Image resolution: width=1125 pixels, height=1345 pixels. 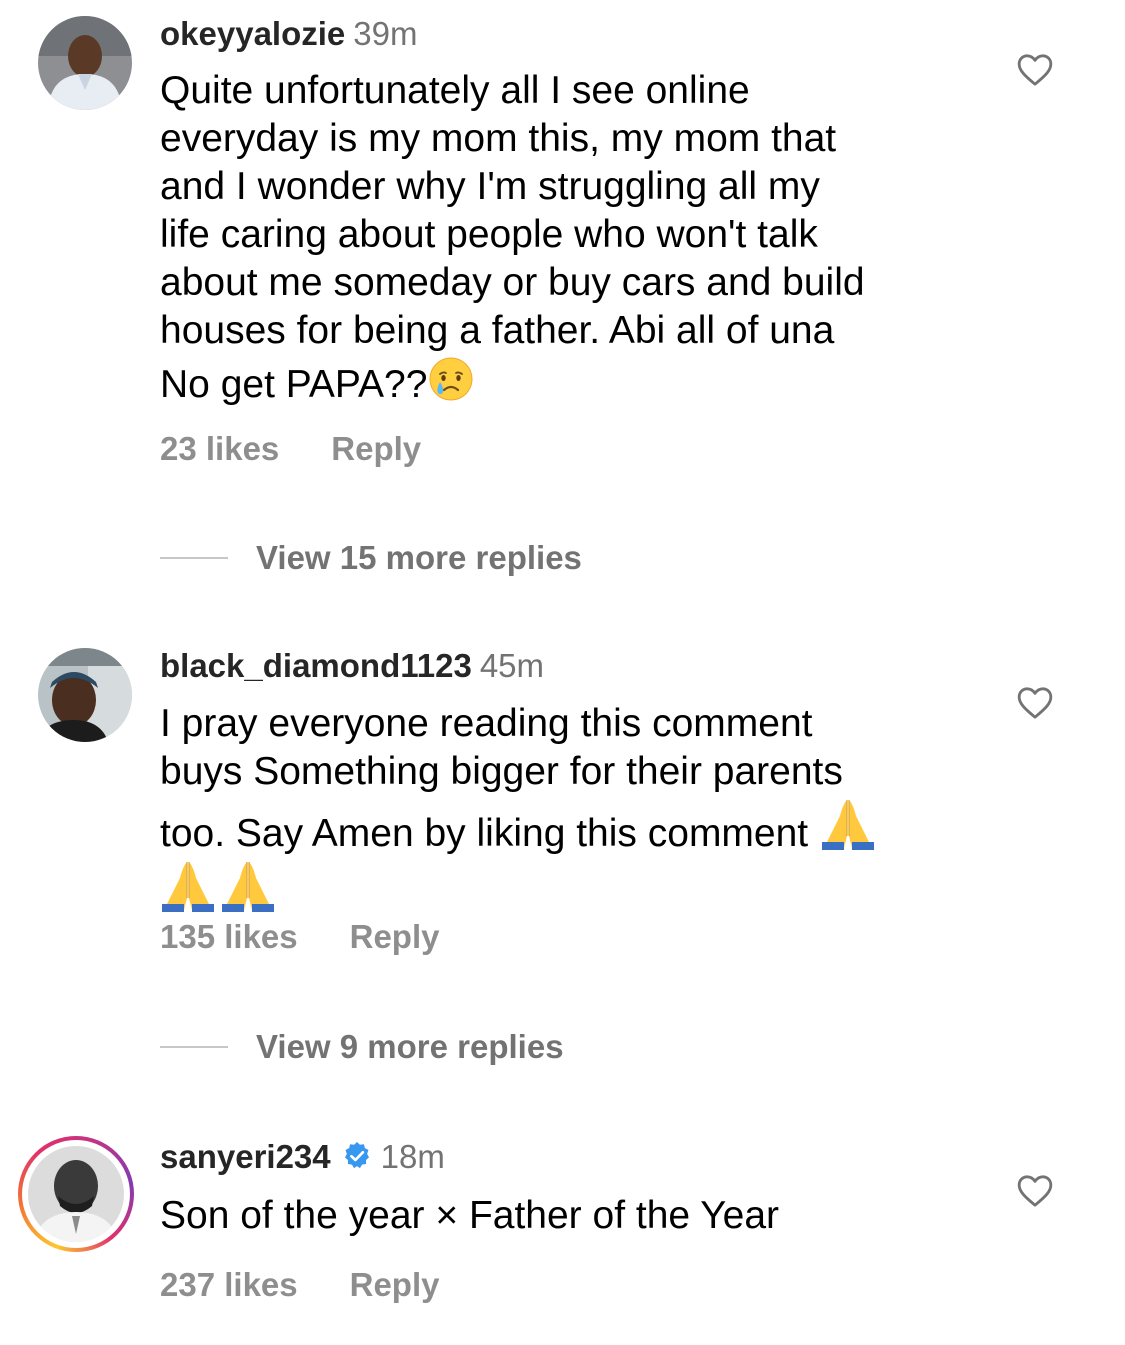 What do you see at coordinates (419, 558) in the screenshot?
I see `view-replies-label: View 15 more replies` at bounding box center [419, 558].